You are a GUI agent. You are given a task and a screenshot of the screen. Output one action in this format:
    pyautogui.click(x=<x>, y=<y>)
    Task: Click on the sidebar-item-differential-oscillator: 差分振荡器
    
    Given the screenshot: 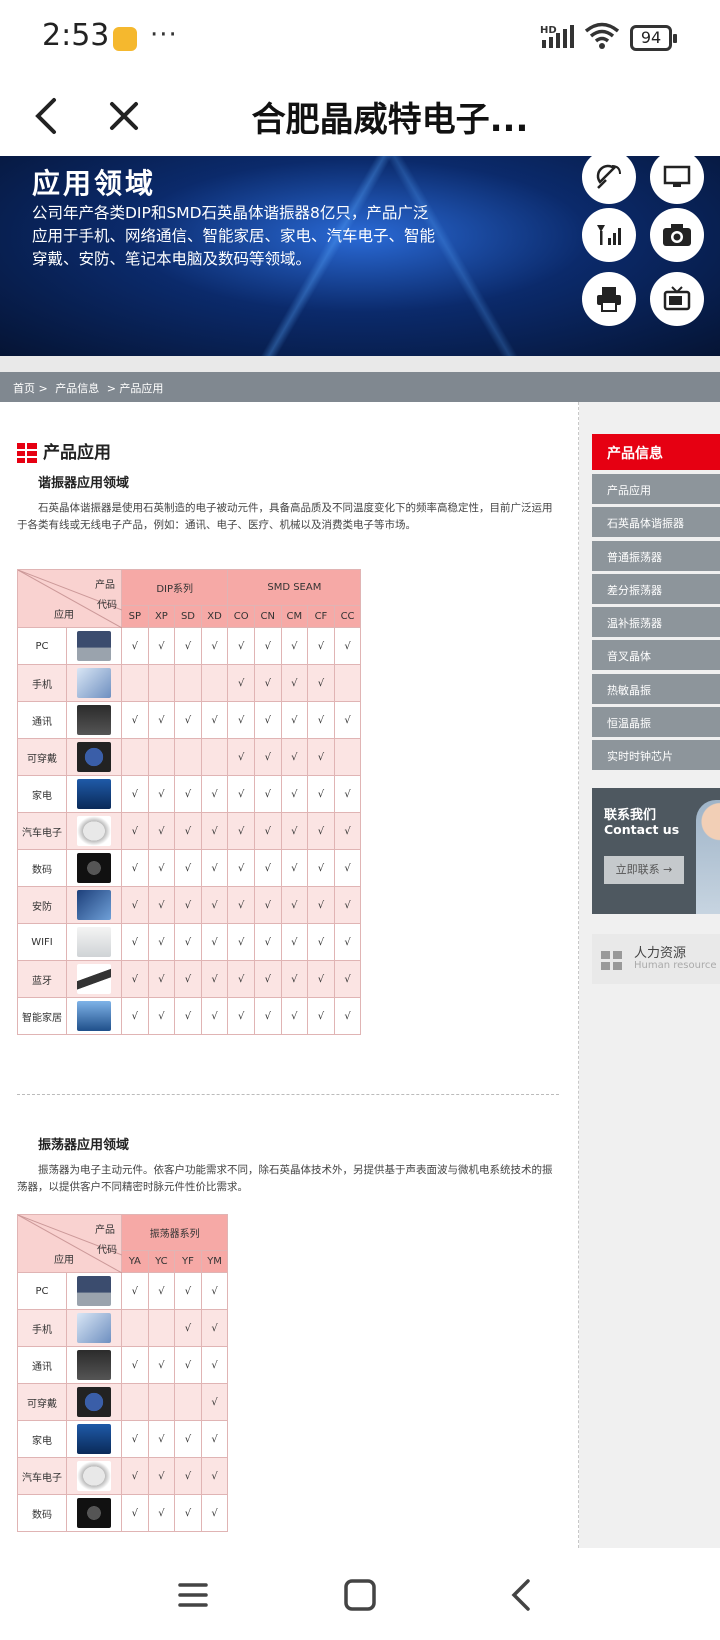 What is the action you would take?
    pyautogui.click(x=656, y=588)
    